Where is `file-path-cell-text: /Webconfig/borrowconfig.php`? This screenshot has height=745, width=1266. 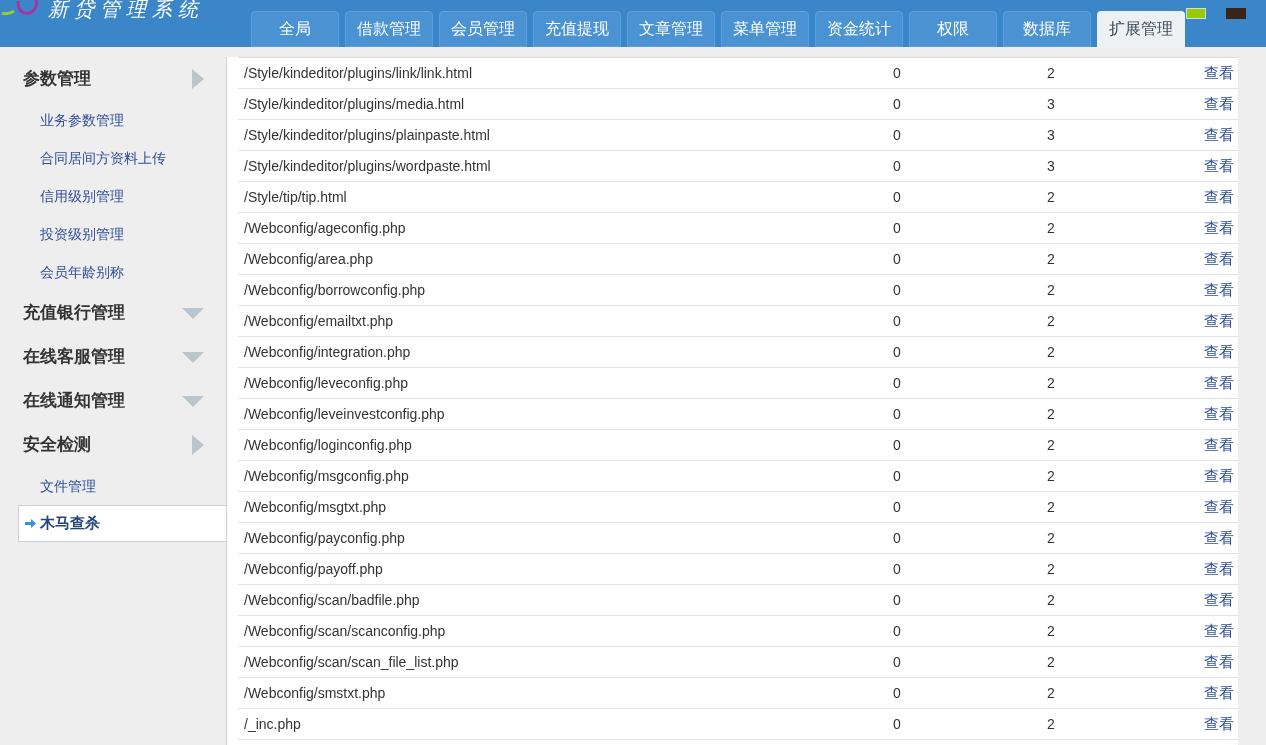 file-path-cell-text: /Webconfig/borrowconfig.php is located at coordinates (335, 290).